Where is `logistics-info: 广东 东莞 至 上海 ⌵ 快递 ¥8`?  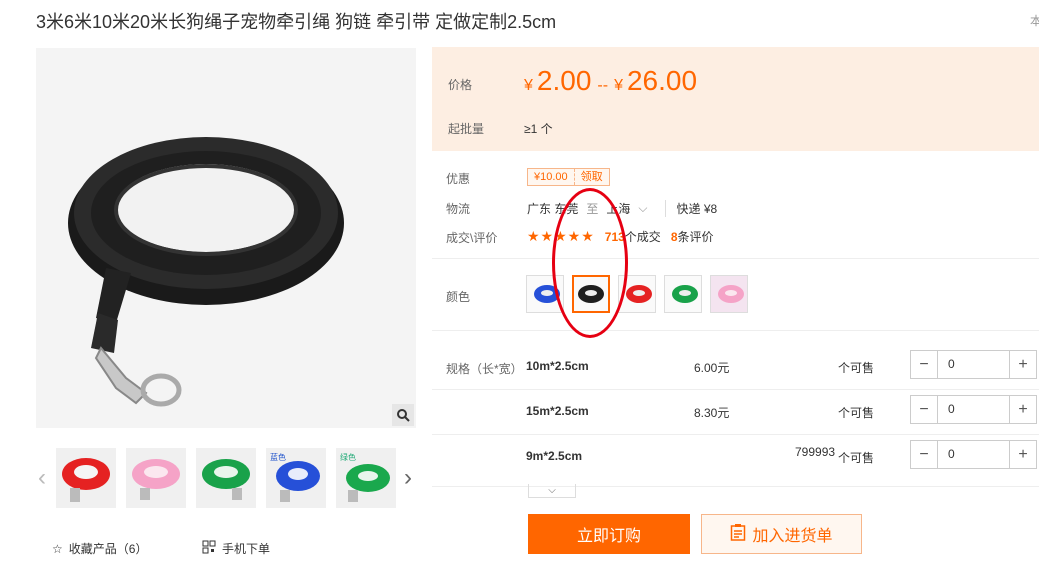 logistics-info: 广东 东莞 至 上海 ⌵ 快递 ¥8 is located at coordinates (622, 208).